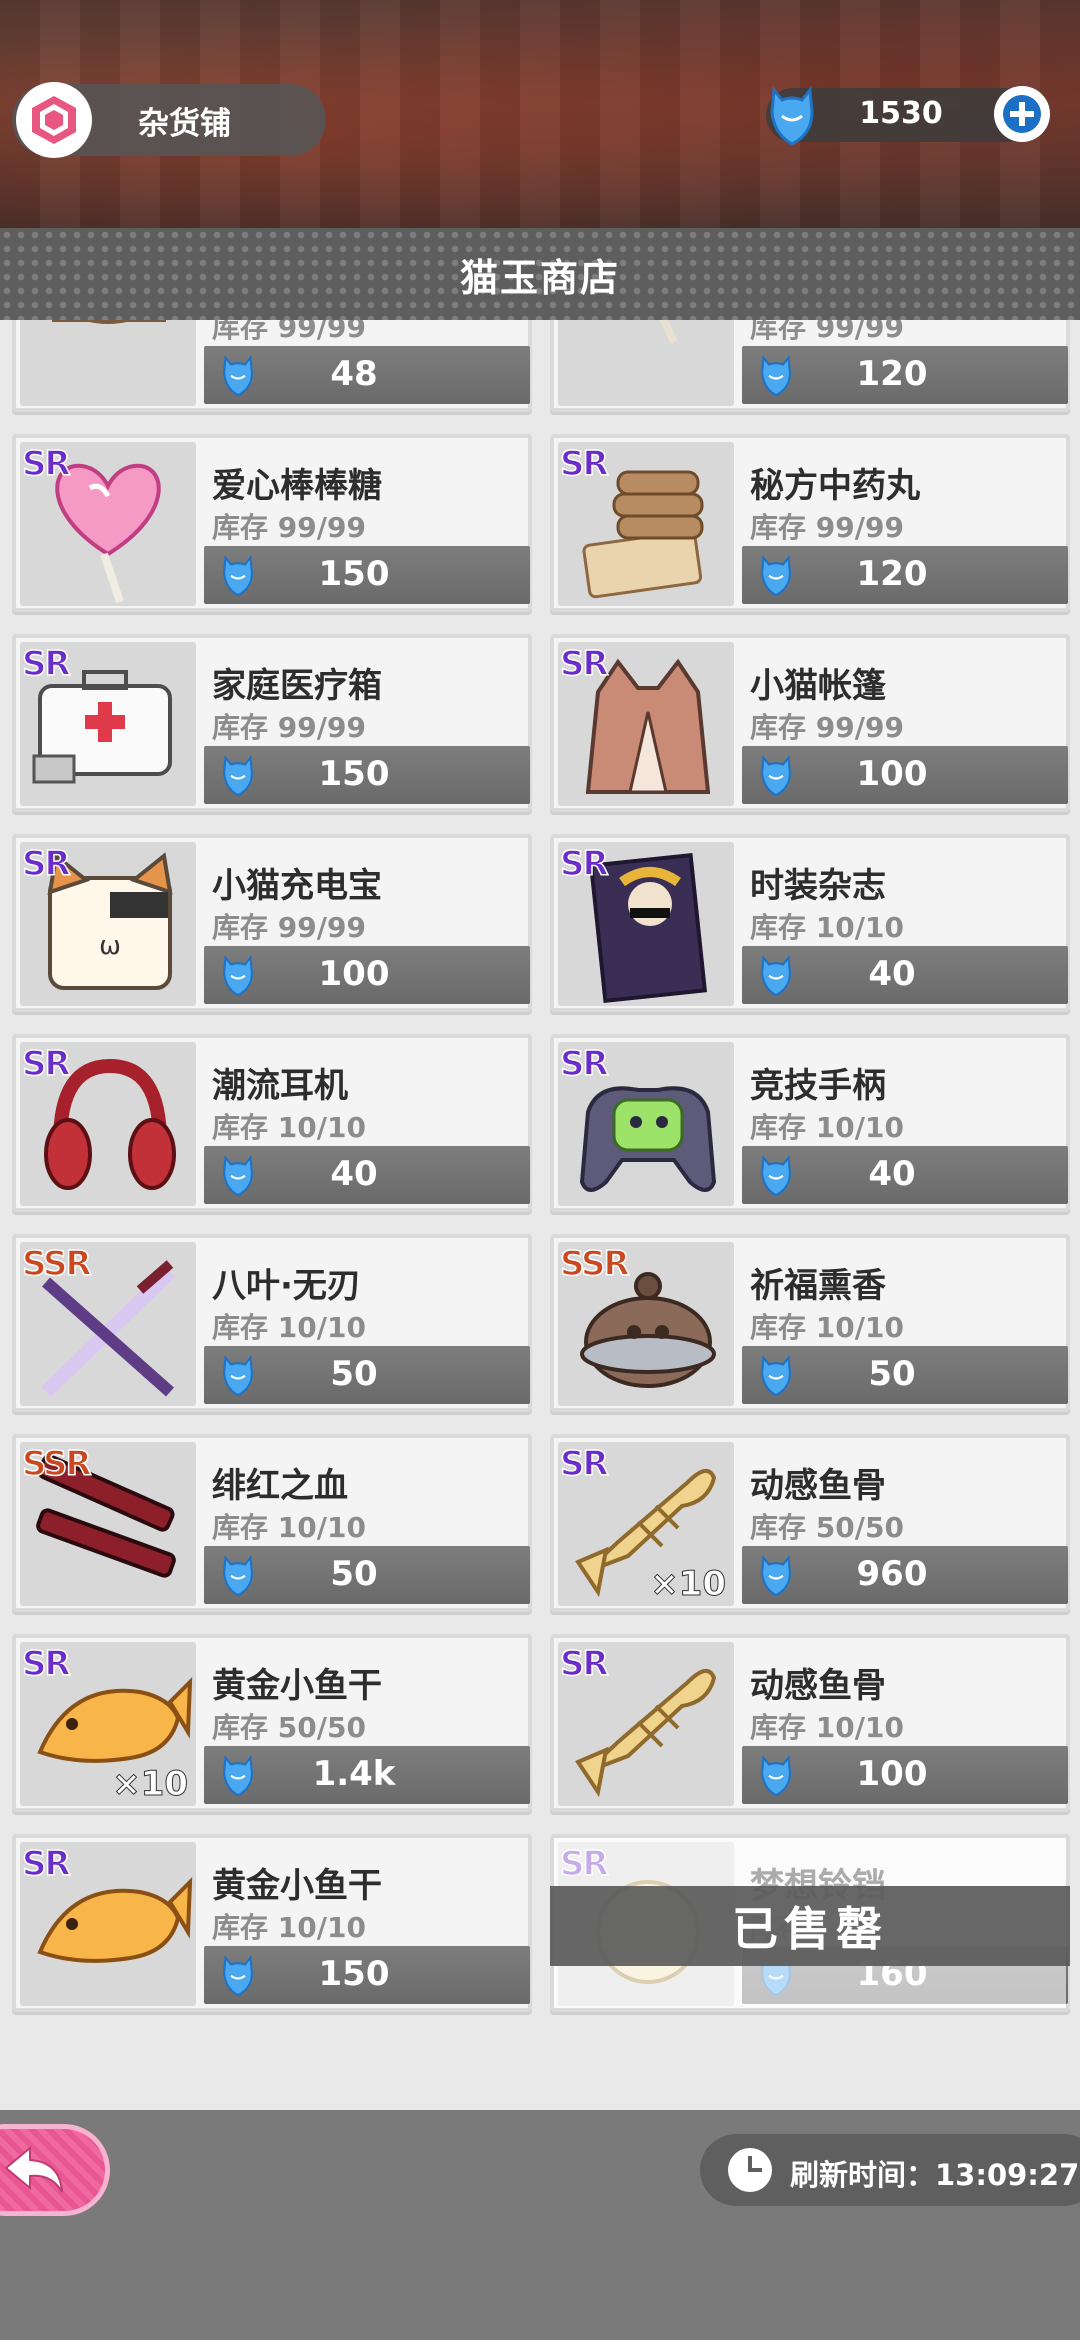 Image resolution: width=1080 pixels, height=2340 pixels. Describe the element at coordinates (818, 886) in the screenshot. I see `item-name: 时装杂志` at that location.